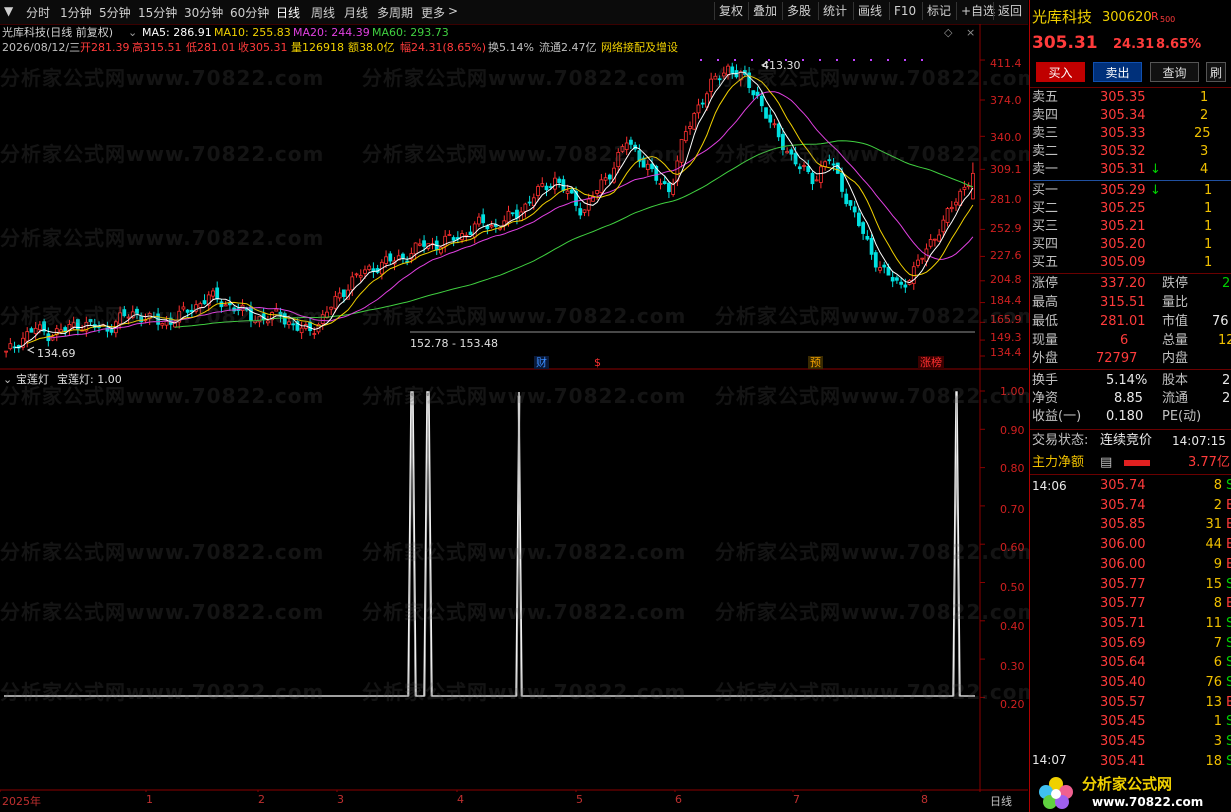 The height and width of the screenshot is (812, 1231). Describe the element at coordinates (433, 12) in the screenshot. I see `period-tab-more: 更多` at that location.